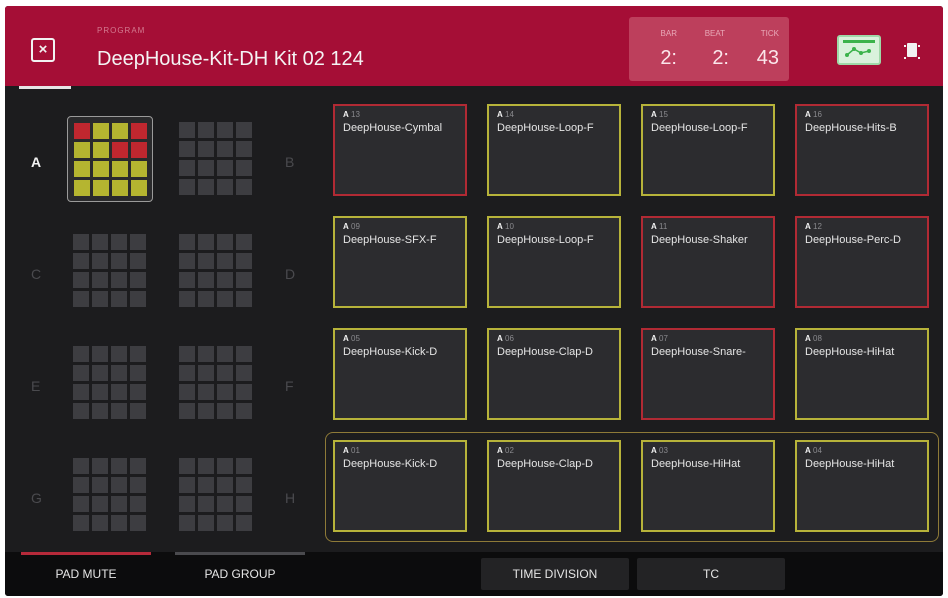  What do you see at coordinates (36, 386) in the screenshot?
I see `bank-letter-e: E` at bounding box center [36, 386].